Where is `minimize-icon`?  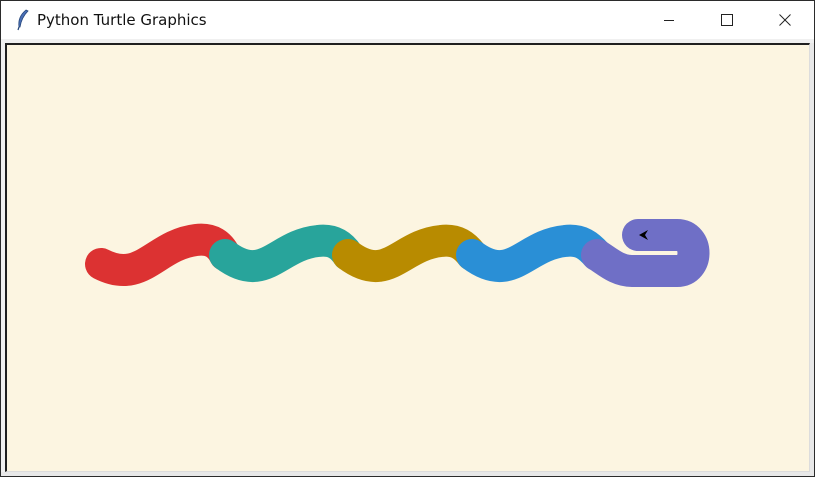
minimize-icon is located at coordinates (669, 20).